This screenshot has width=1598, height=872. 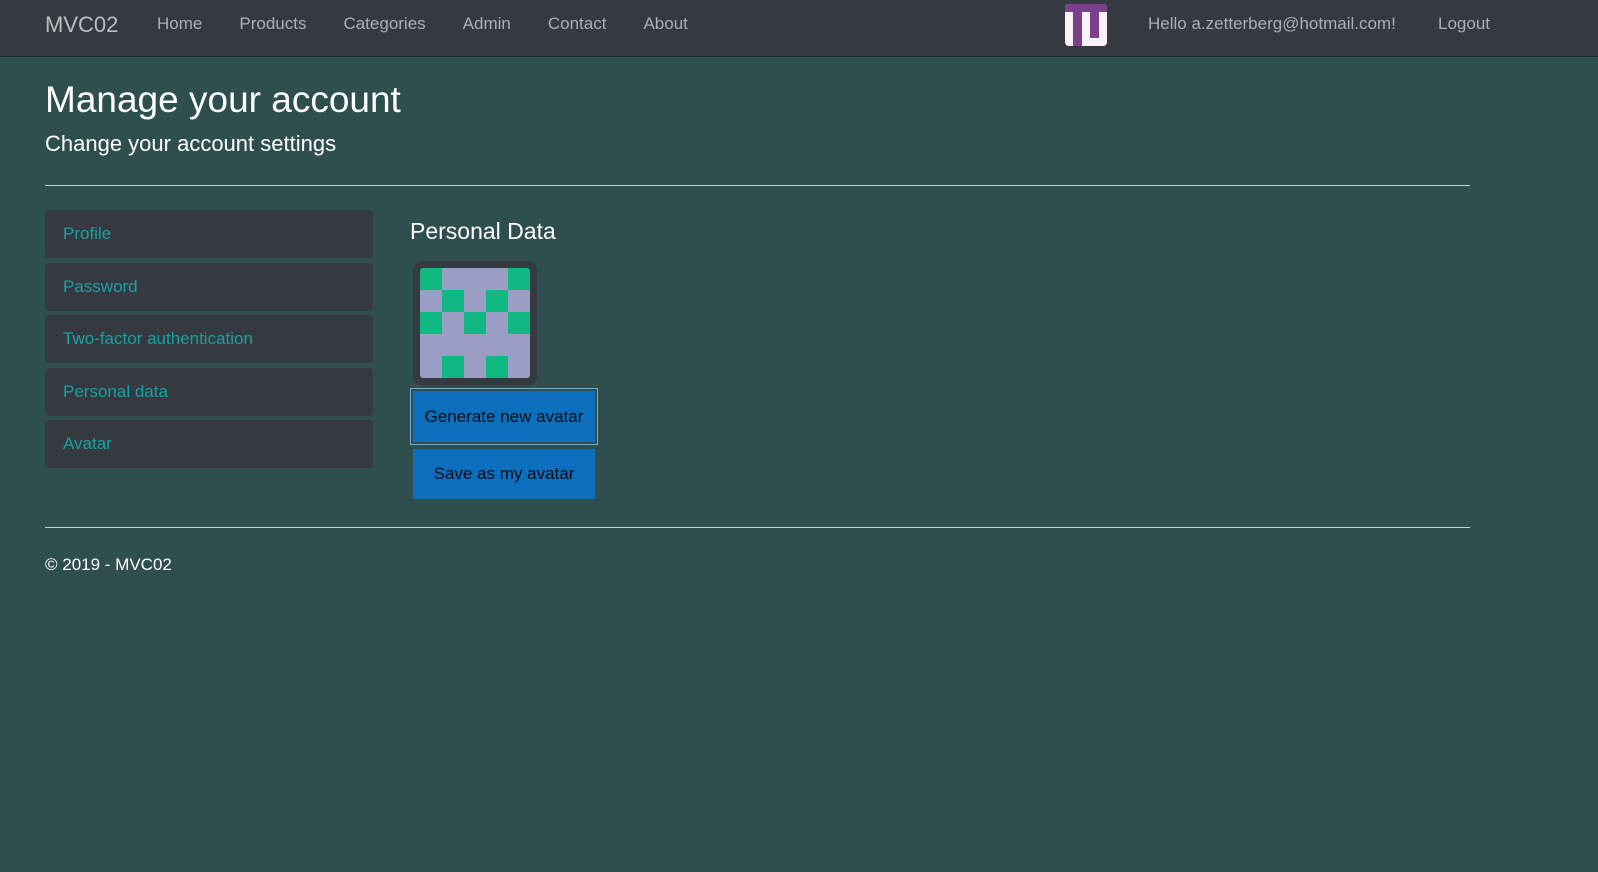 What do you see at coordinates (191, 143) in the screenshot?
I see `page-subtitle: Change your account settings` at bounding box center [191, 143].